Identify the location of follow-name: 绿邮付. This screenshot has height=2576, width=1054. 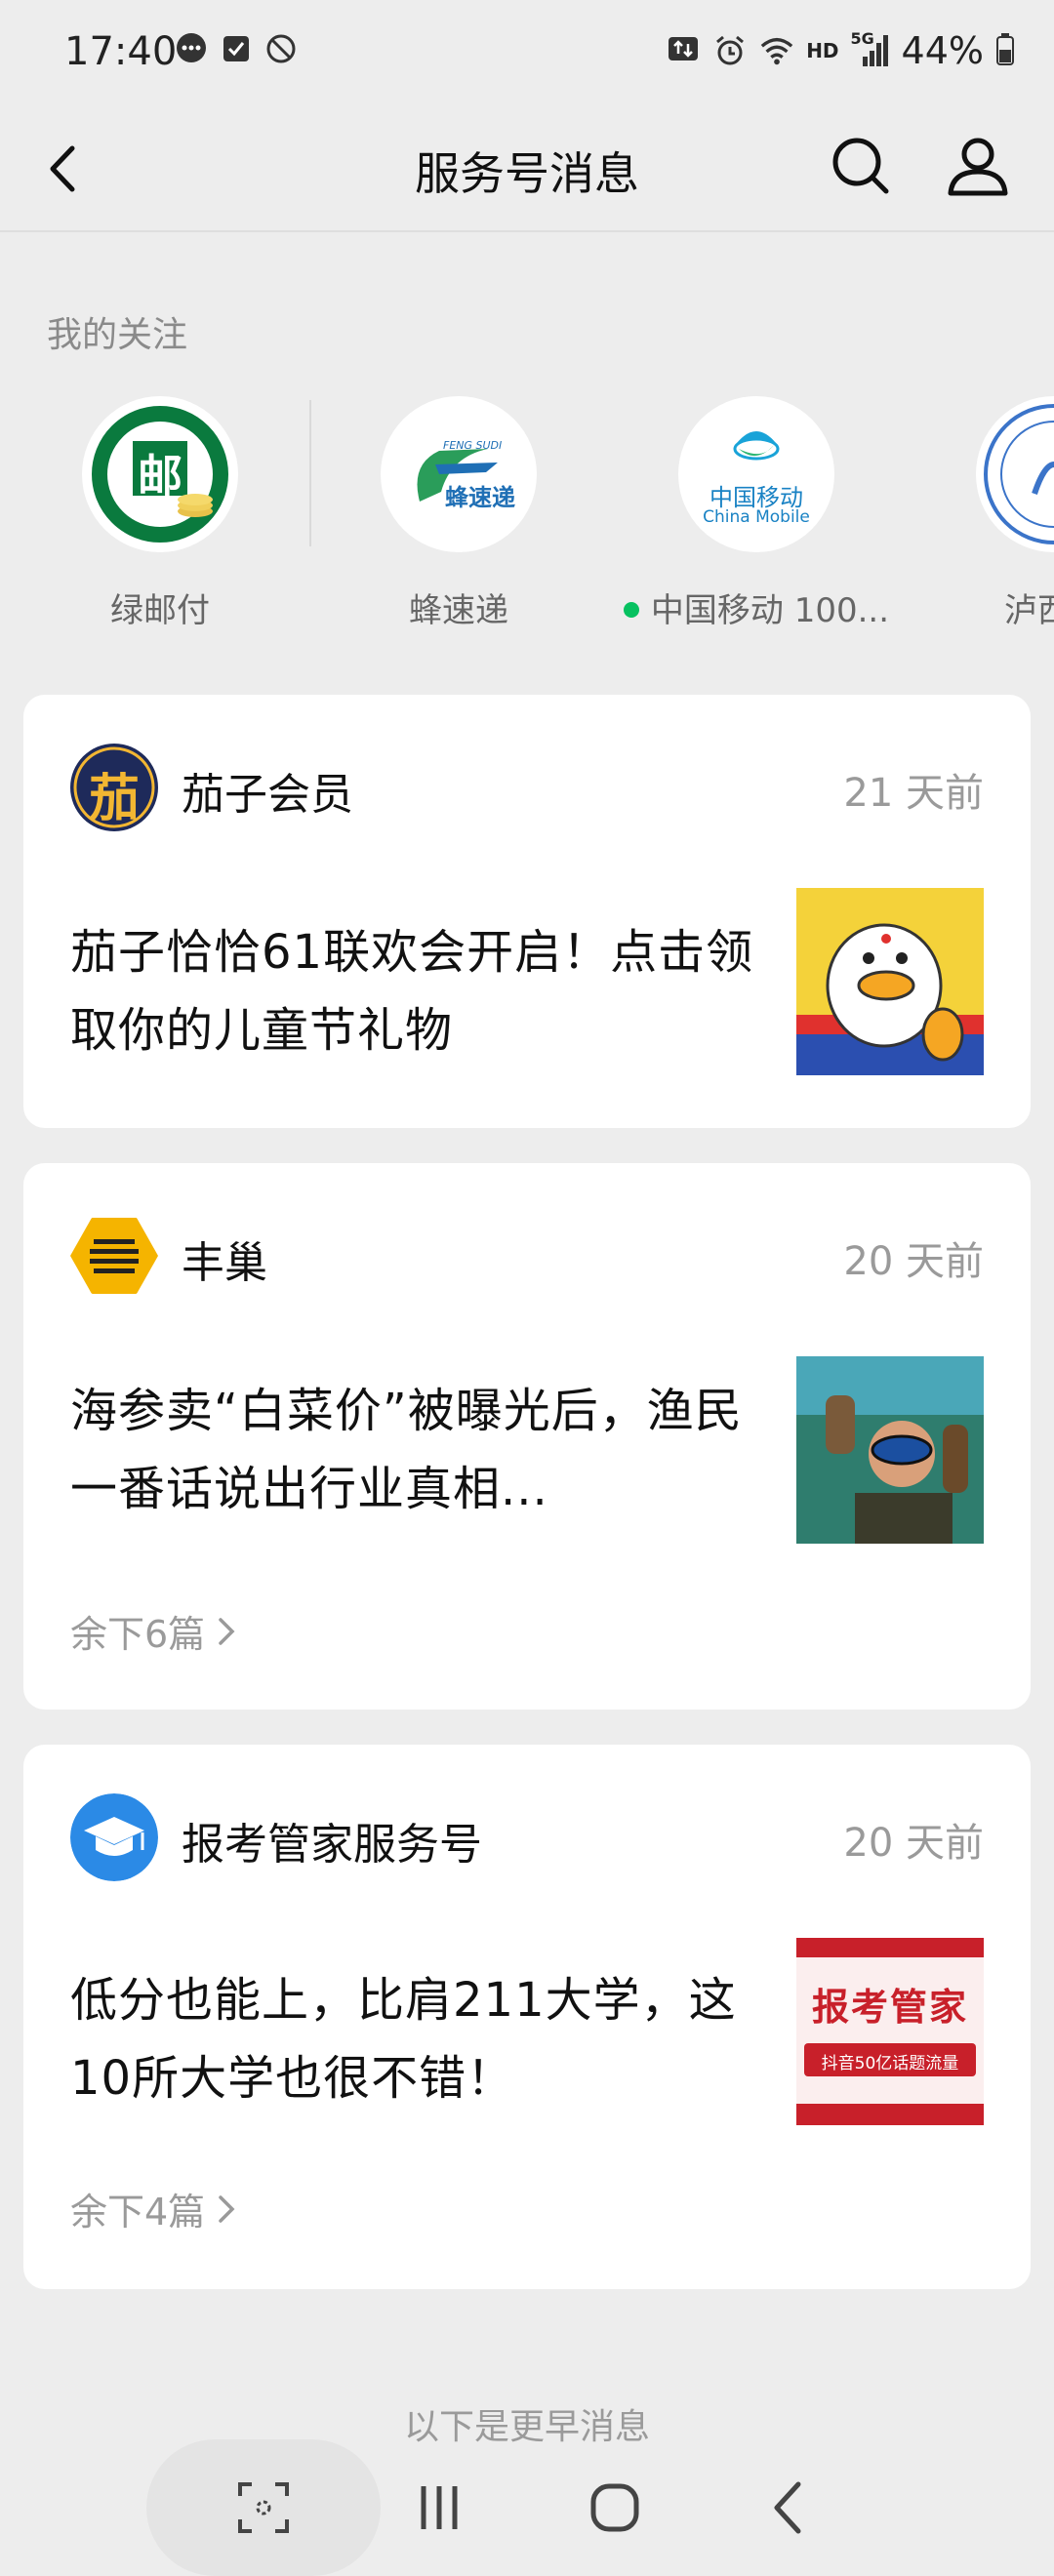
(160, 610).